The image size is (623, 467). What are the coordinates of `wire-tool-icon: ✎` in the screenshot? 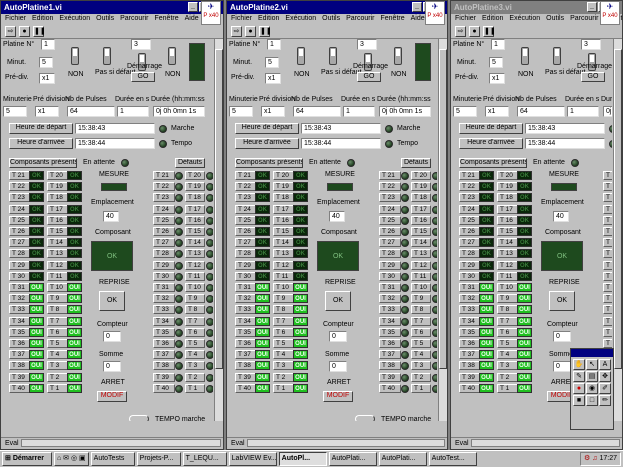 It's located at (579, 376).